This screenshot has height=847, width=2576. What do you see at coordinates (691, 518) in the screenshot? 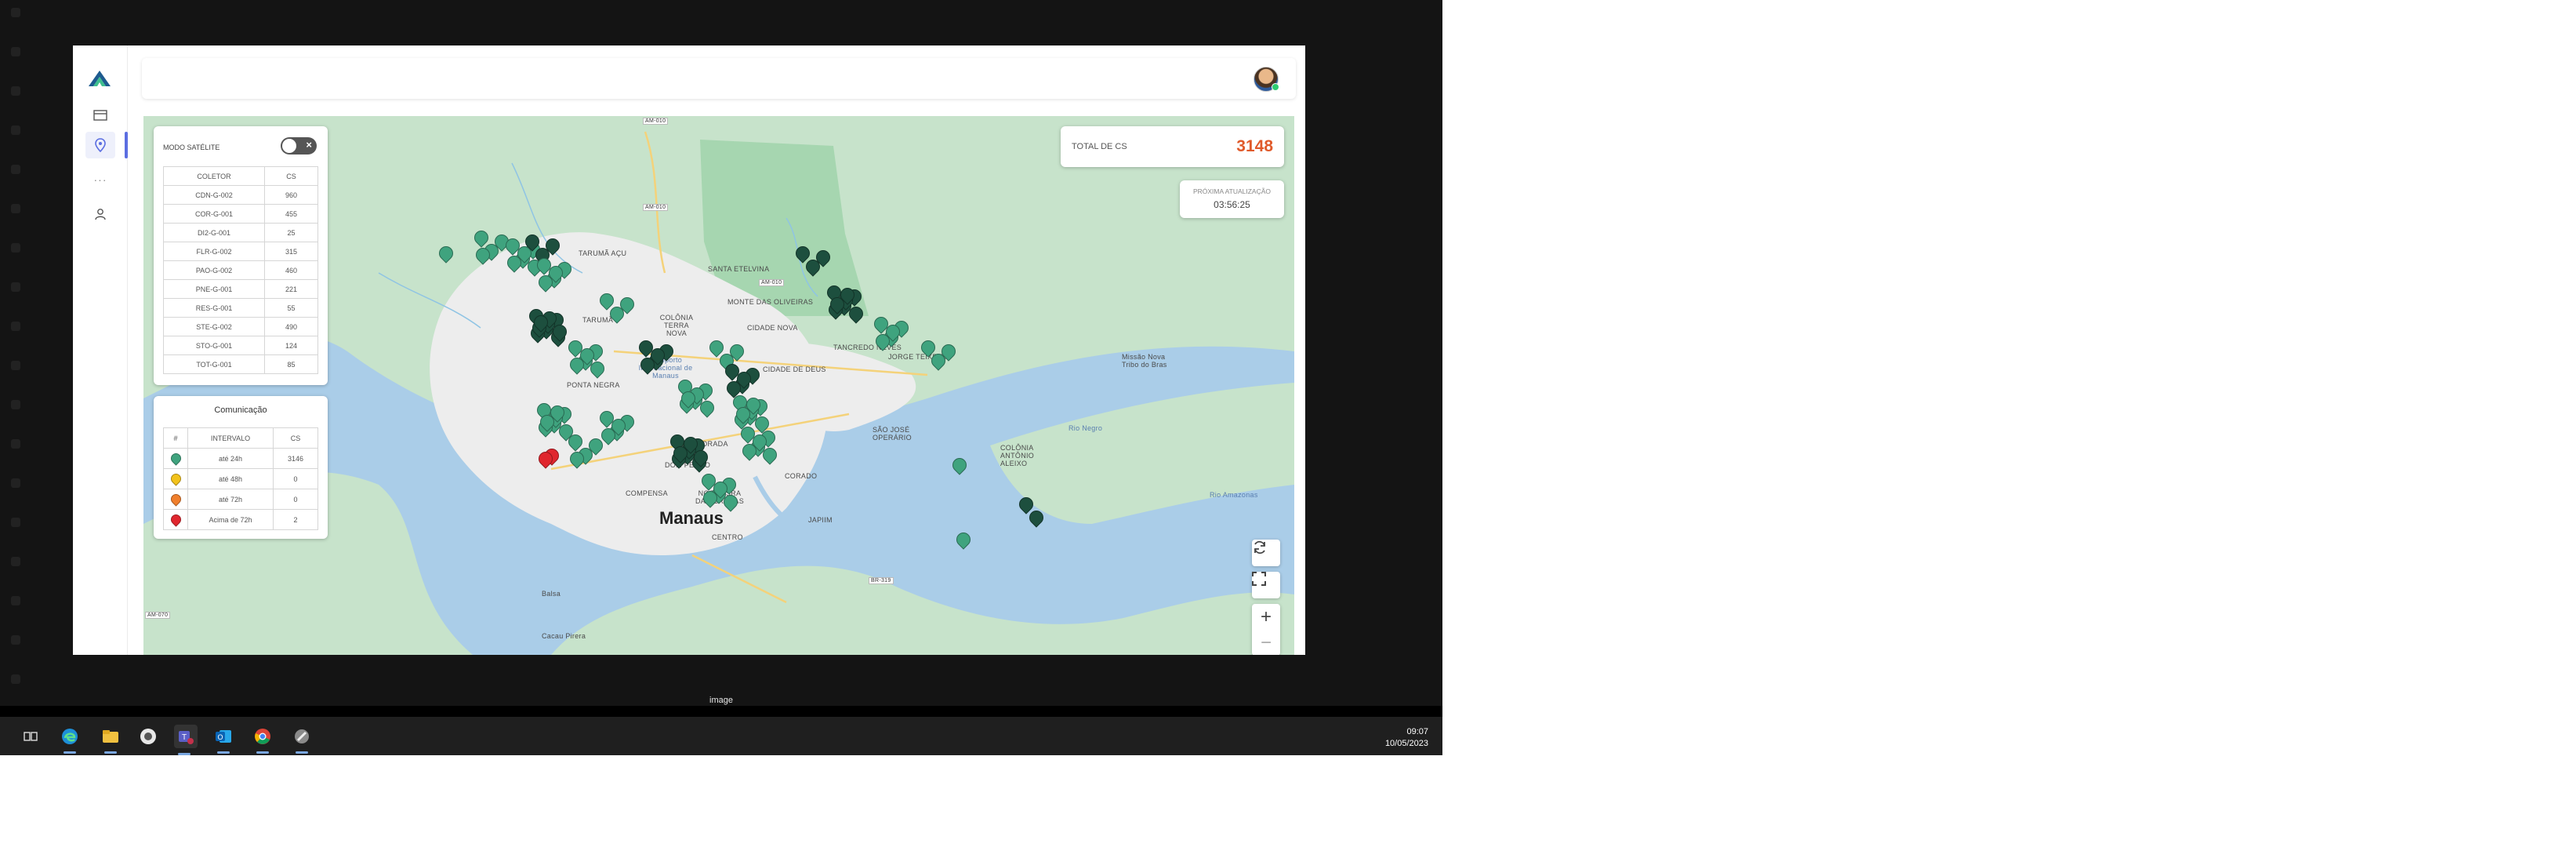
I see `city-label: Manaus` at bounding box center [691, 518].